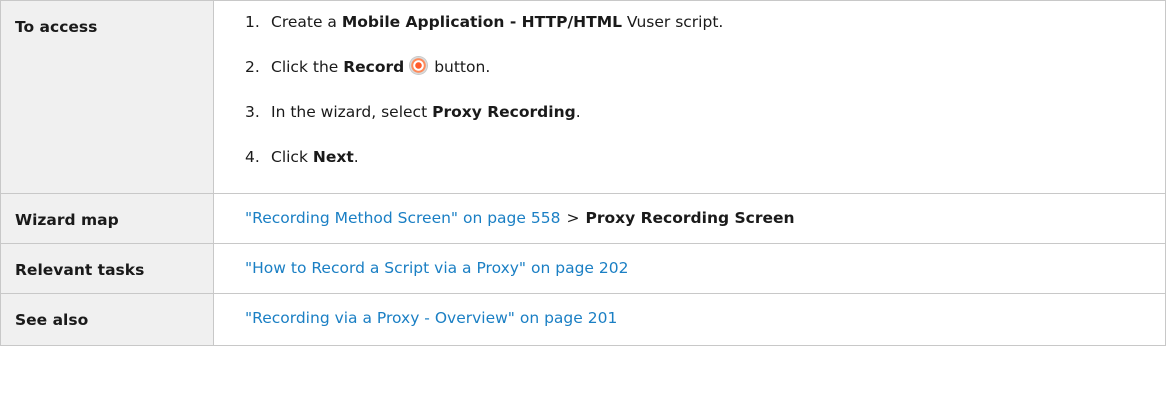 The image size is (1167, 400). I want to click on step-bold: Proxy Recording, so click(504, 112).